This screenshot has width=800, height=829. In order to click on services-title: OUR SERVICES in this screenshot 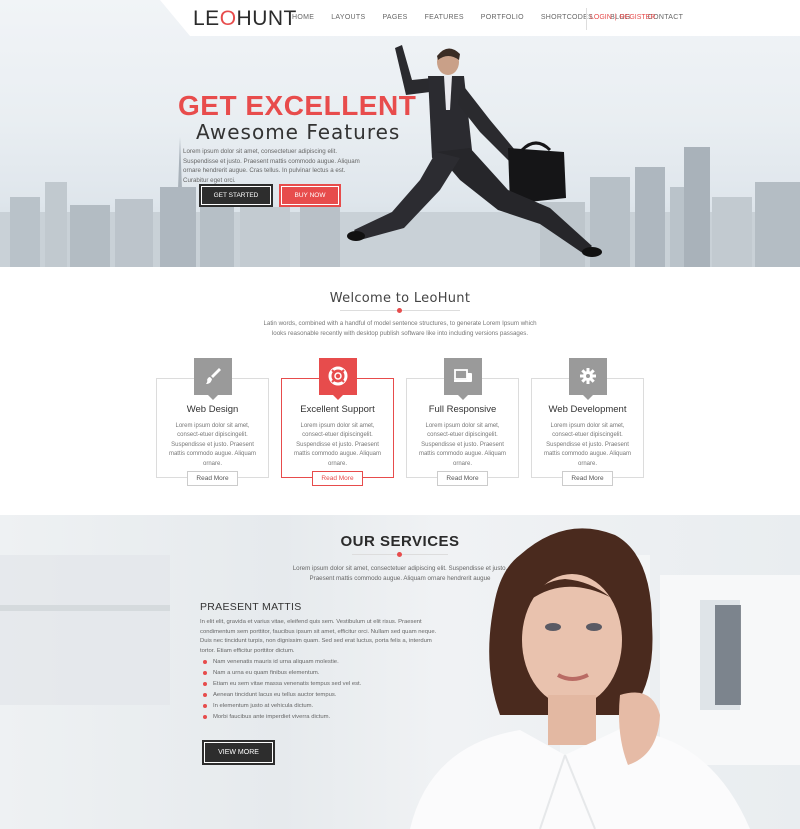, I will do `click(400, 541)`.